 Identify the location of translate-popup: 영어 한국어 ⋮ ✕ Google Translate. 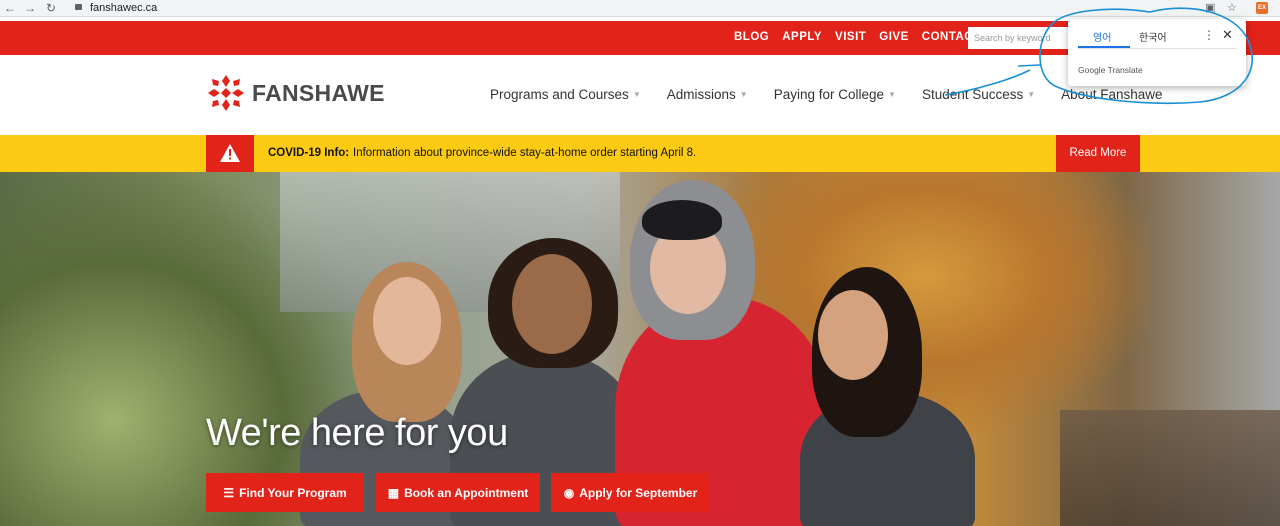
(1157, 52).